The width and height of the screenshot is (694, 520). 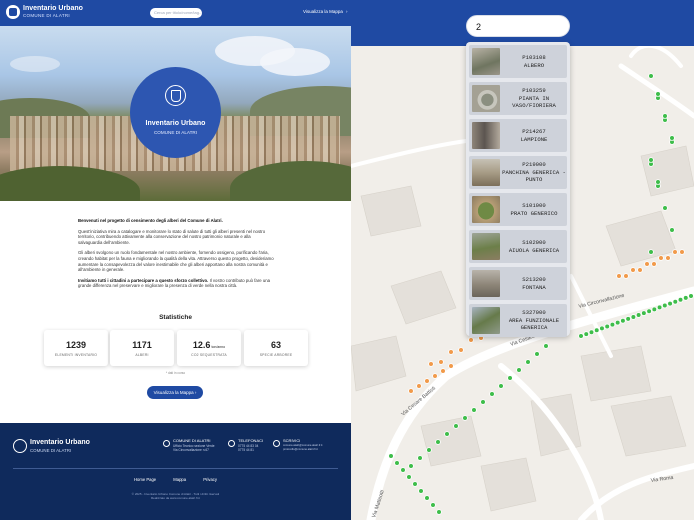 I want to click on search-result-item: P214267 LAMPIONE, so click(x=518, y=135).